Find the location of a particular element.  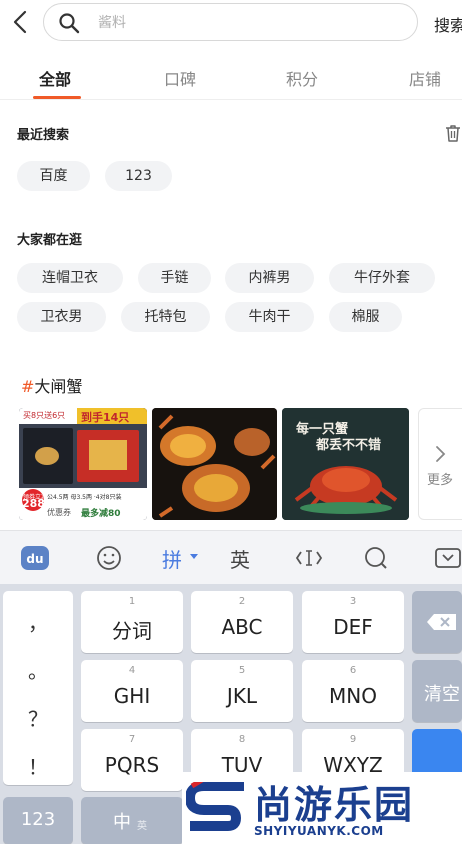

key-label: DEF is located at coordinates (353, 627).